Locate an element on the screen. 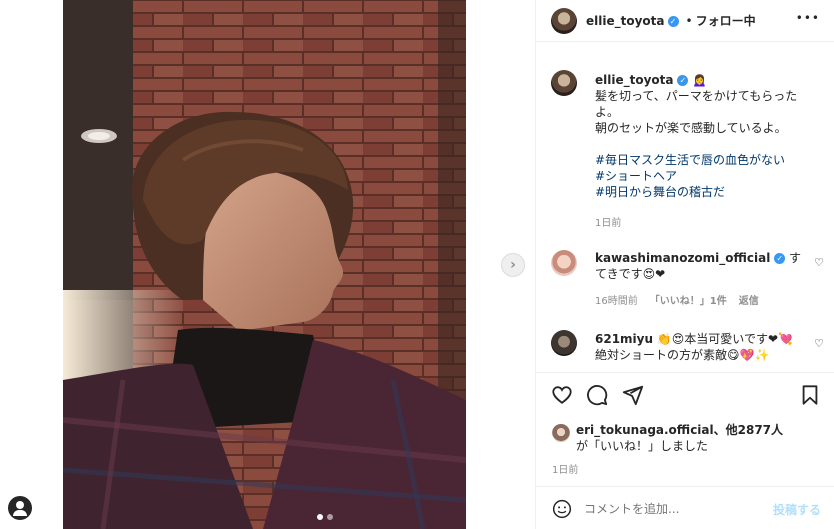 The width and height of the screenshot is (834, 529). liked-by-suffix: が「いいね！」しました is located at coordinates (642, 446).